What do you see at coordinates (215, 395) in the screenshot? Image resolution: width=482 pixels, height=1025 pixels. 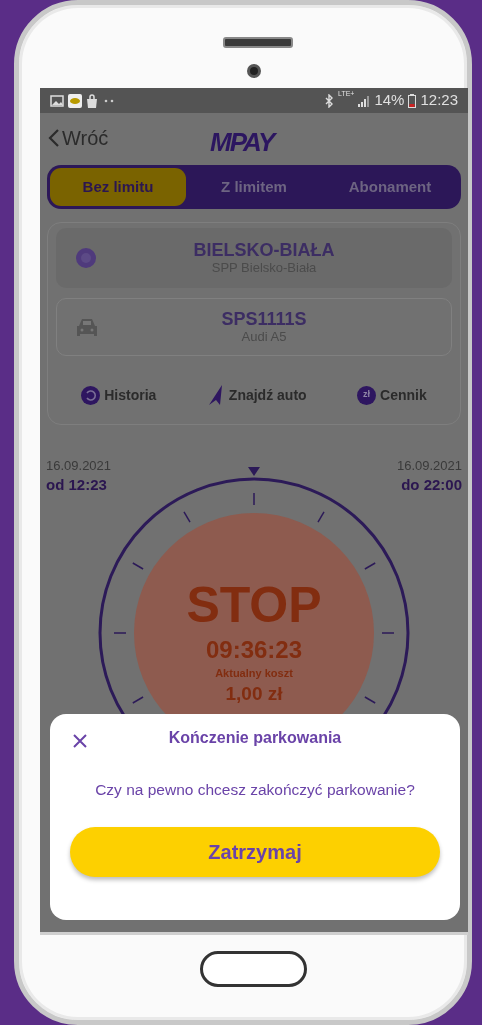 I see `arrow-pointer-icon` at bounding box center [215, 395].